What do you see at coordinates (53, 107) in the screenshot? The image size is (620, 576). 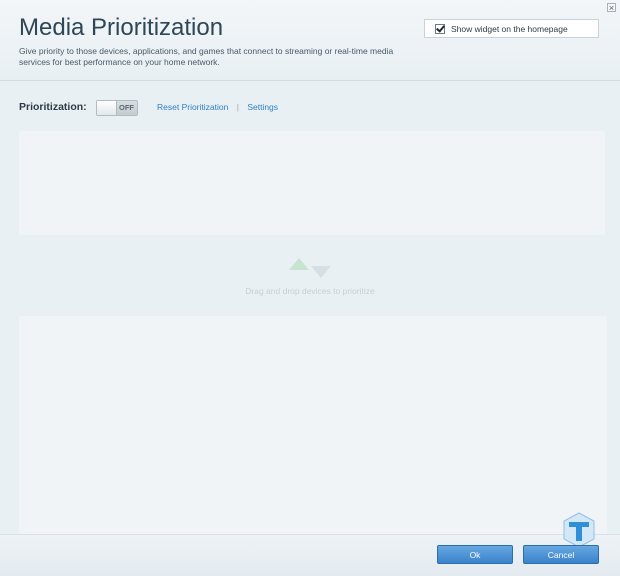 I see `prioritization-label: Prioritization:` at bounding box center [53, 107].